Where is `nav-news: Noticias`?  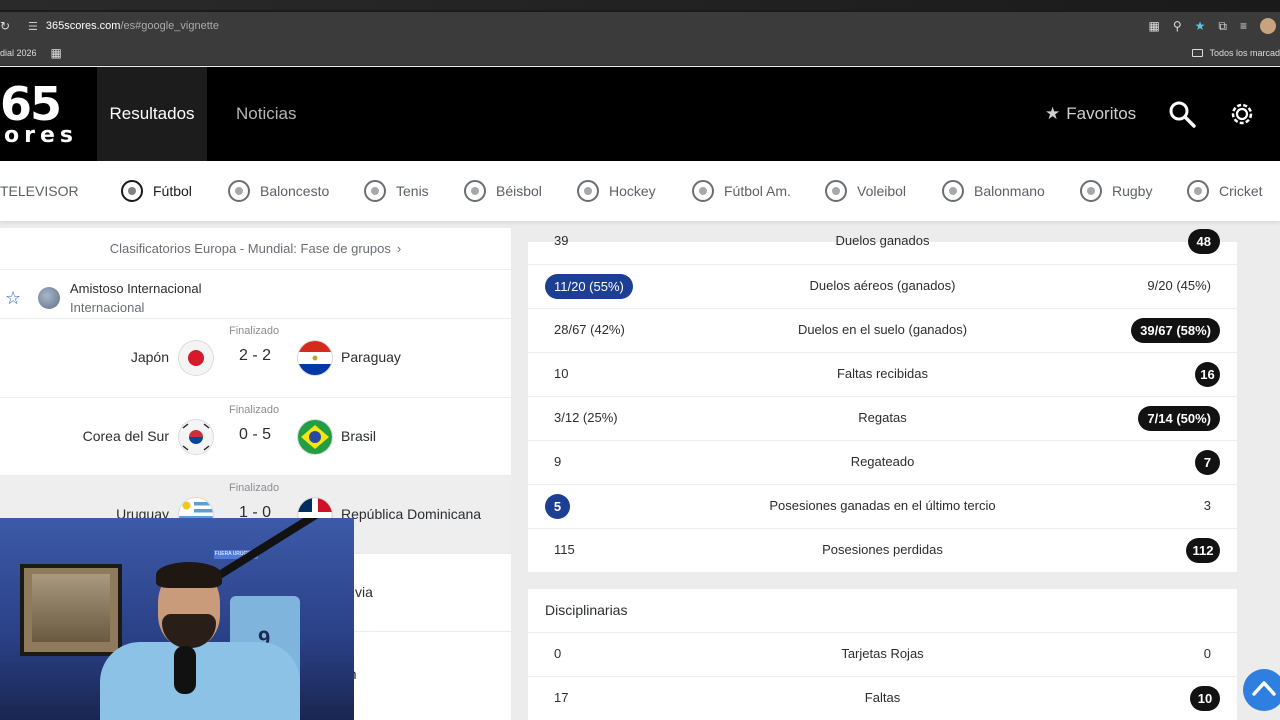
nav-news: Noticias is located at coordinates (266, 114).